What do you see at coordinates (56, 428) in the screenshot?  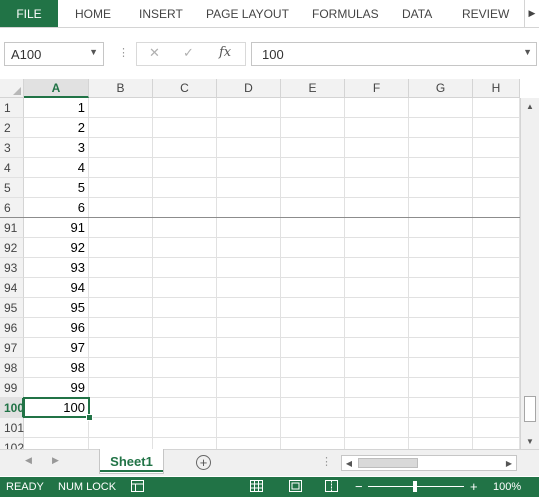 I see `cell-a101` at bounding box center [56, 428].